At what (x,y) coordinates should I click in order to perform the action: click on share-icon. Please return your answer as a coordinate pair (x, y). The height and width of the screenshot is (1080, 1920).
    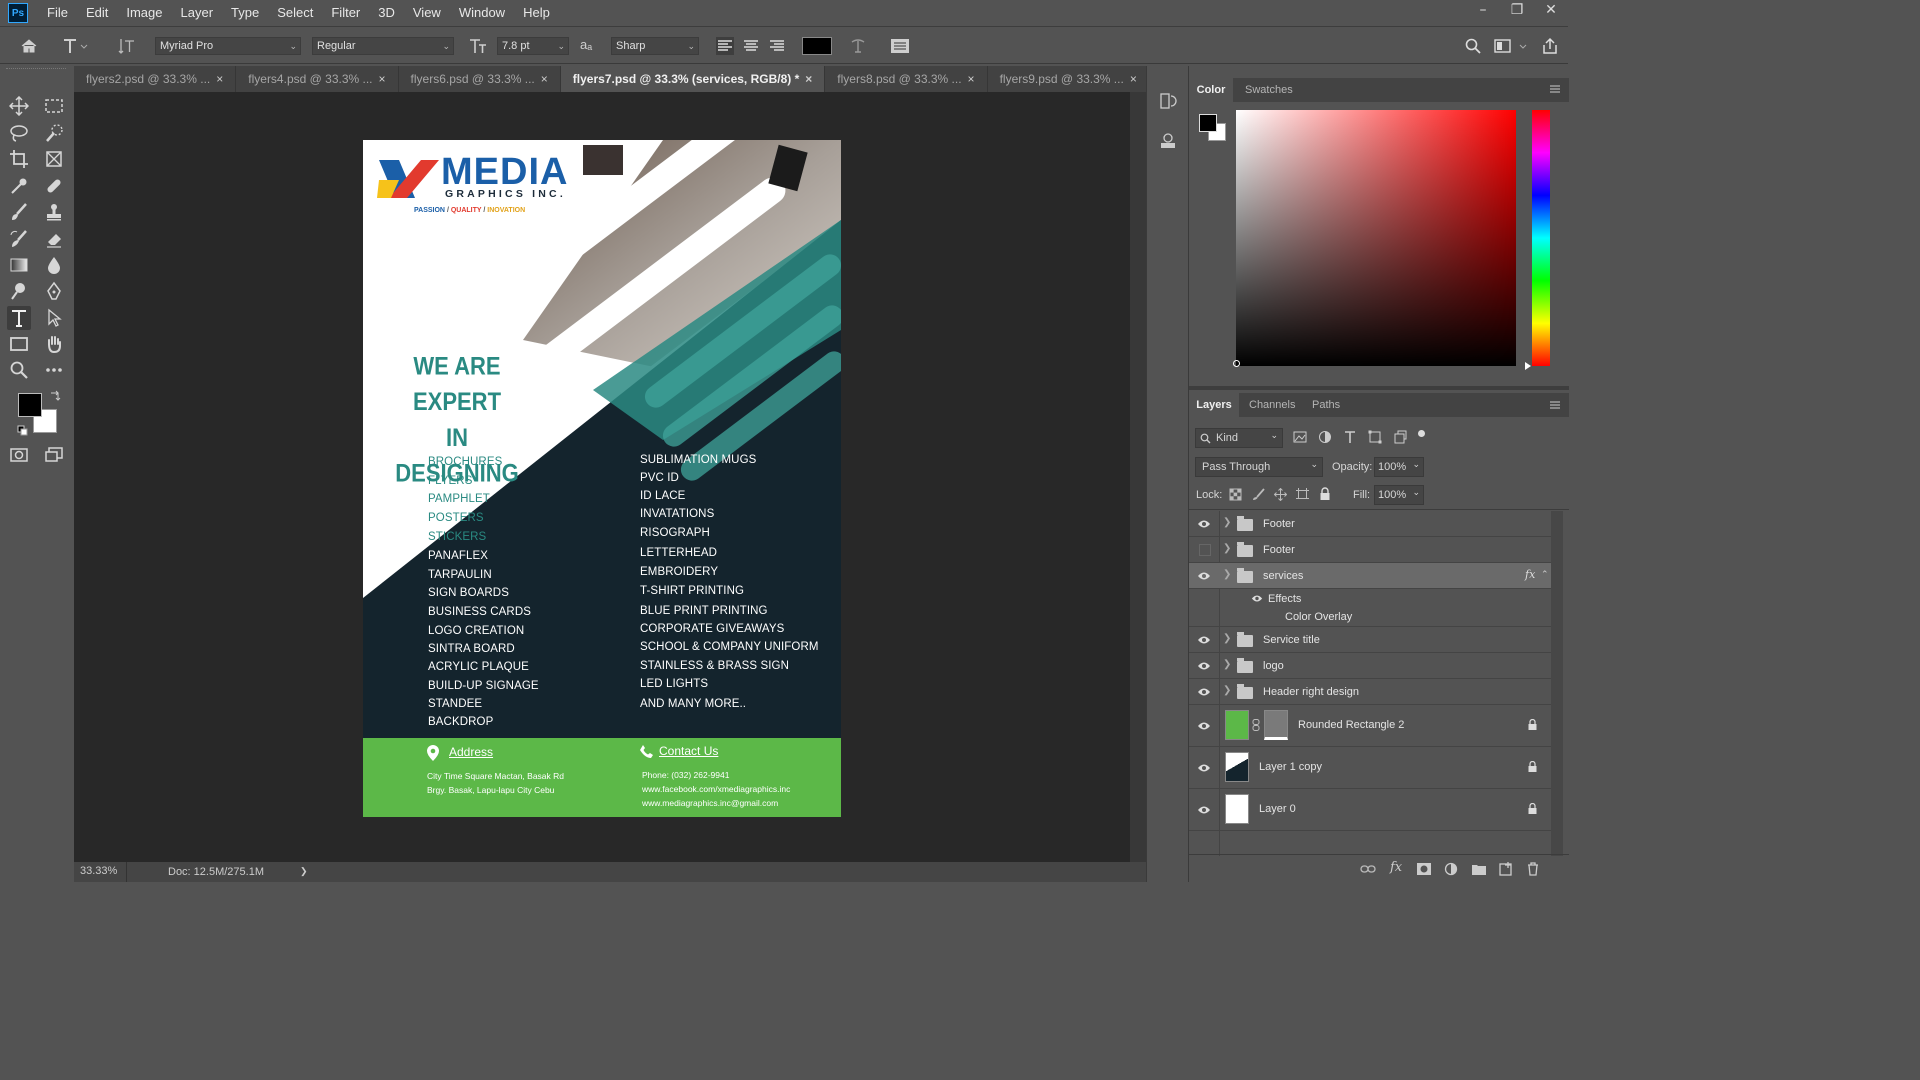
    Looking at the image, I should click on (1550, 46).